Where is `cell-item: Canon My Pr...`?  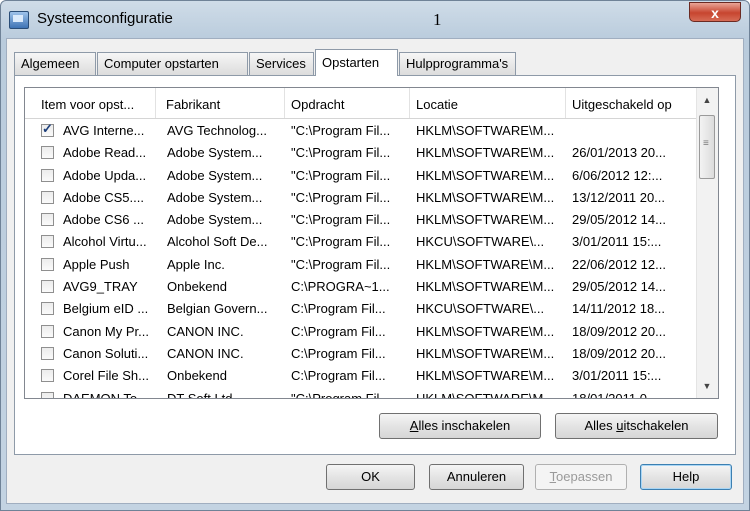 cell-item: Canon My Pr... is located at coordinates (106, 331).